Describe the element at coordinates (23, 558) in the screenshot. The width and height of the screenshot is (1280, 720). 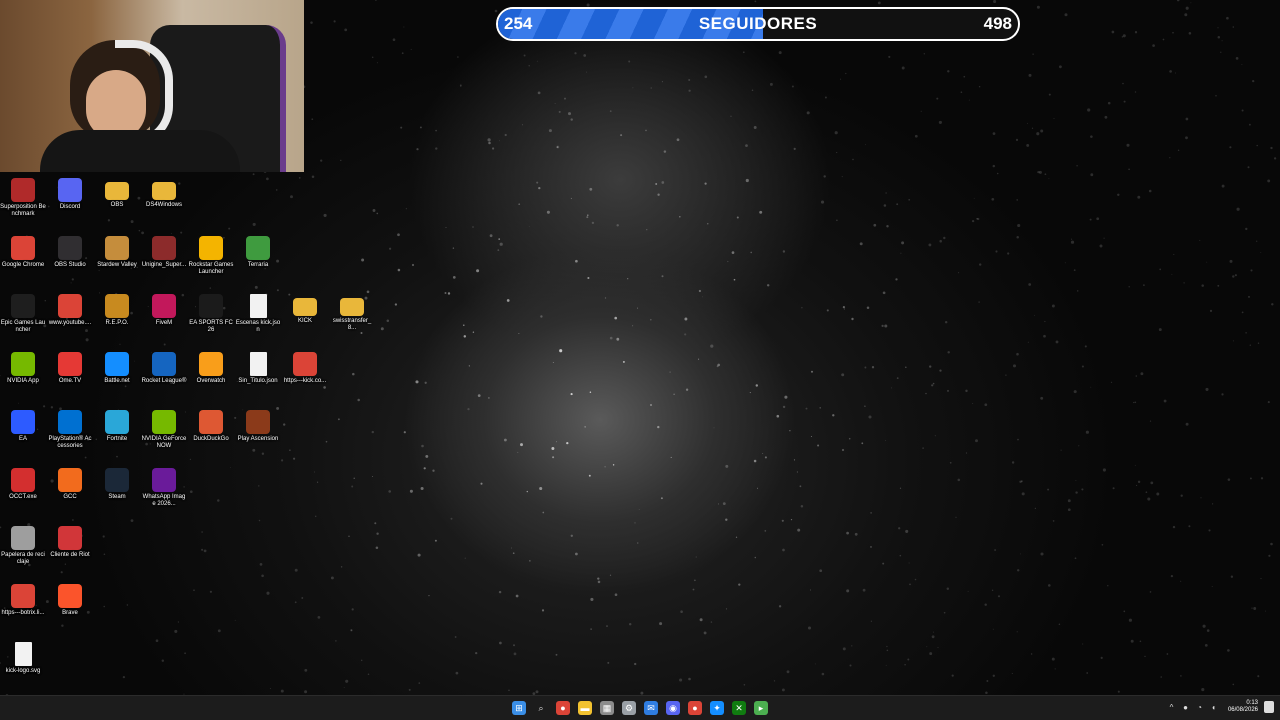
I see `desktop-icon-label: Papelera de reciclaje` at that location.